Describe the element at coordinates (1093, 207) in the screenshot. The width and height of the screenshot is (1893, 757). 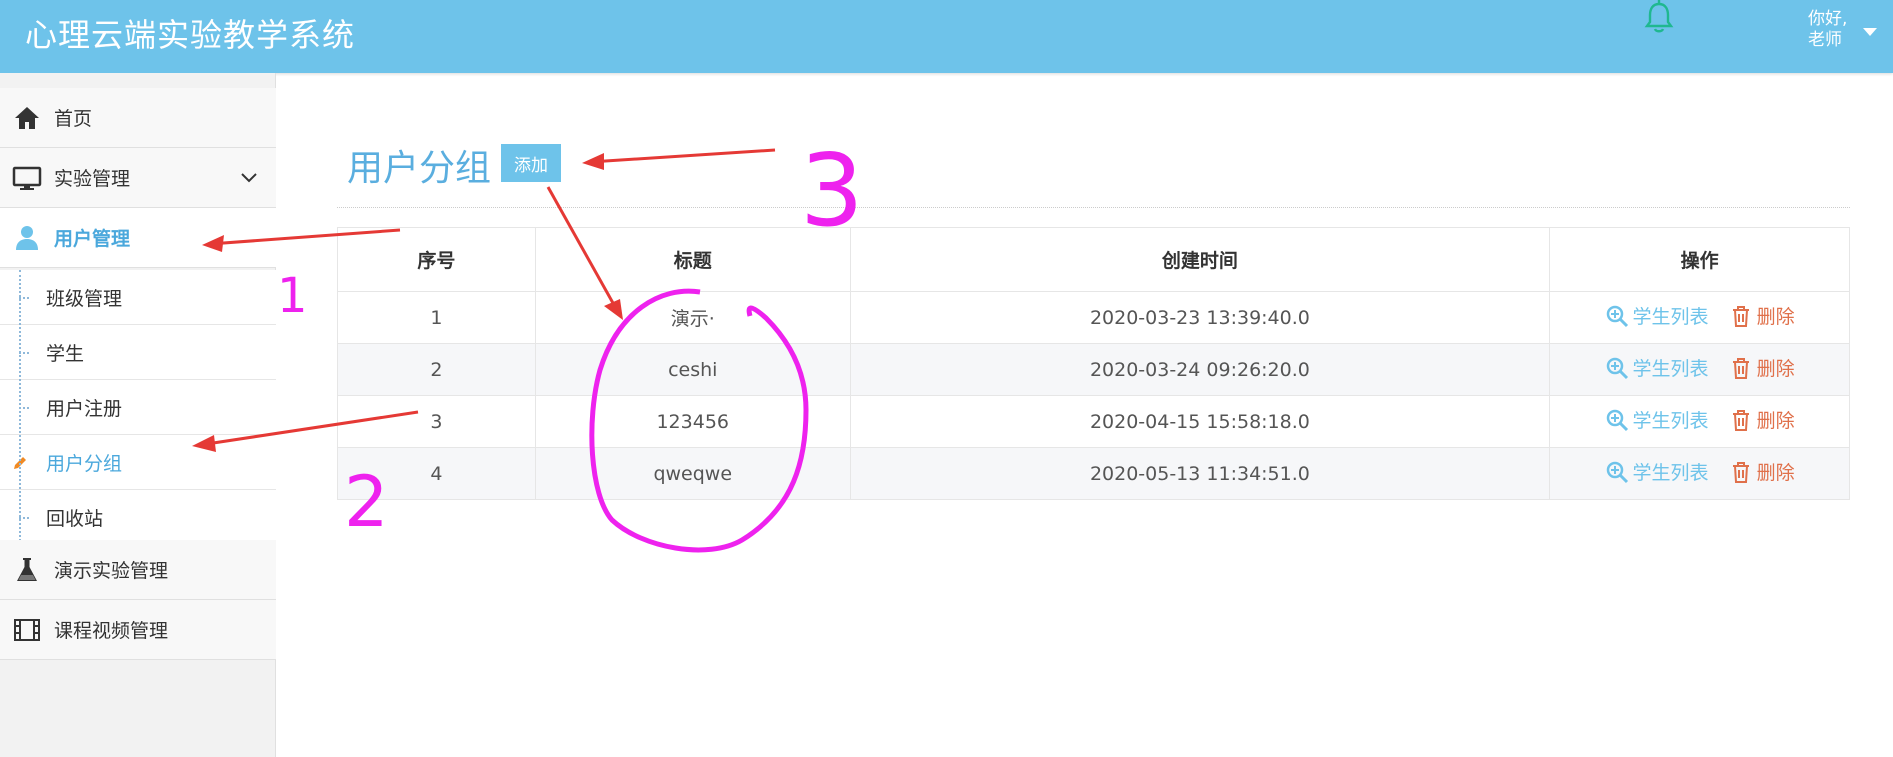
I see `title-divider` at that location.